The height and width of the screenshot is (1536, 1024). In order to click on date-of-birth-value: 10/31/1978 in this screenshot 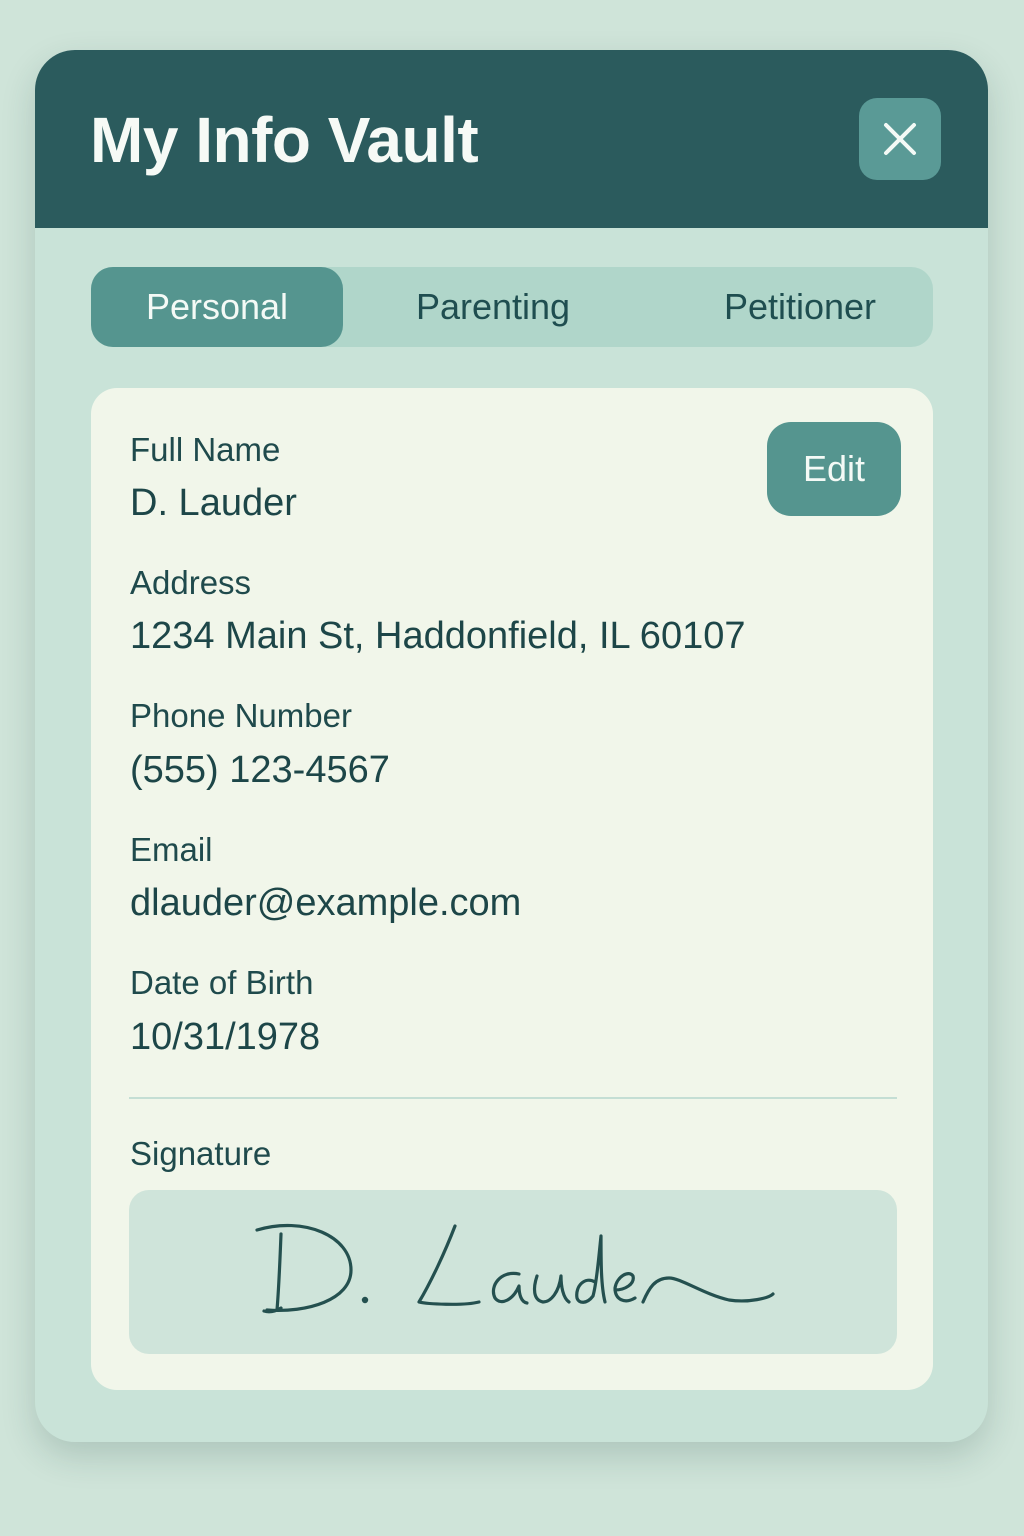, I will do `click(225, 1037)`.